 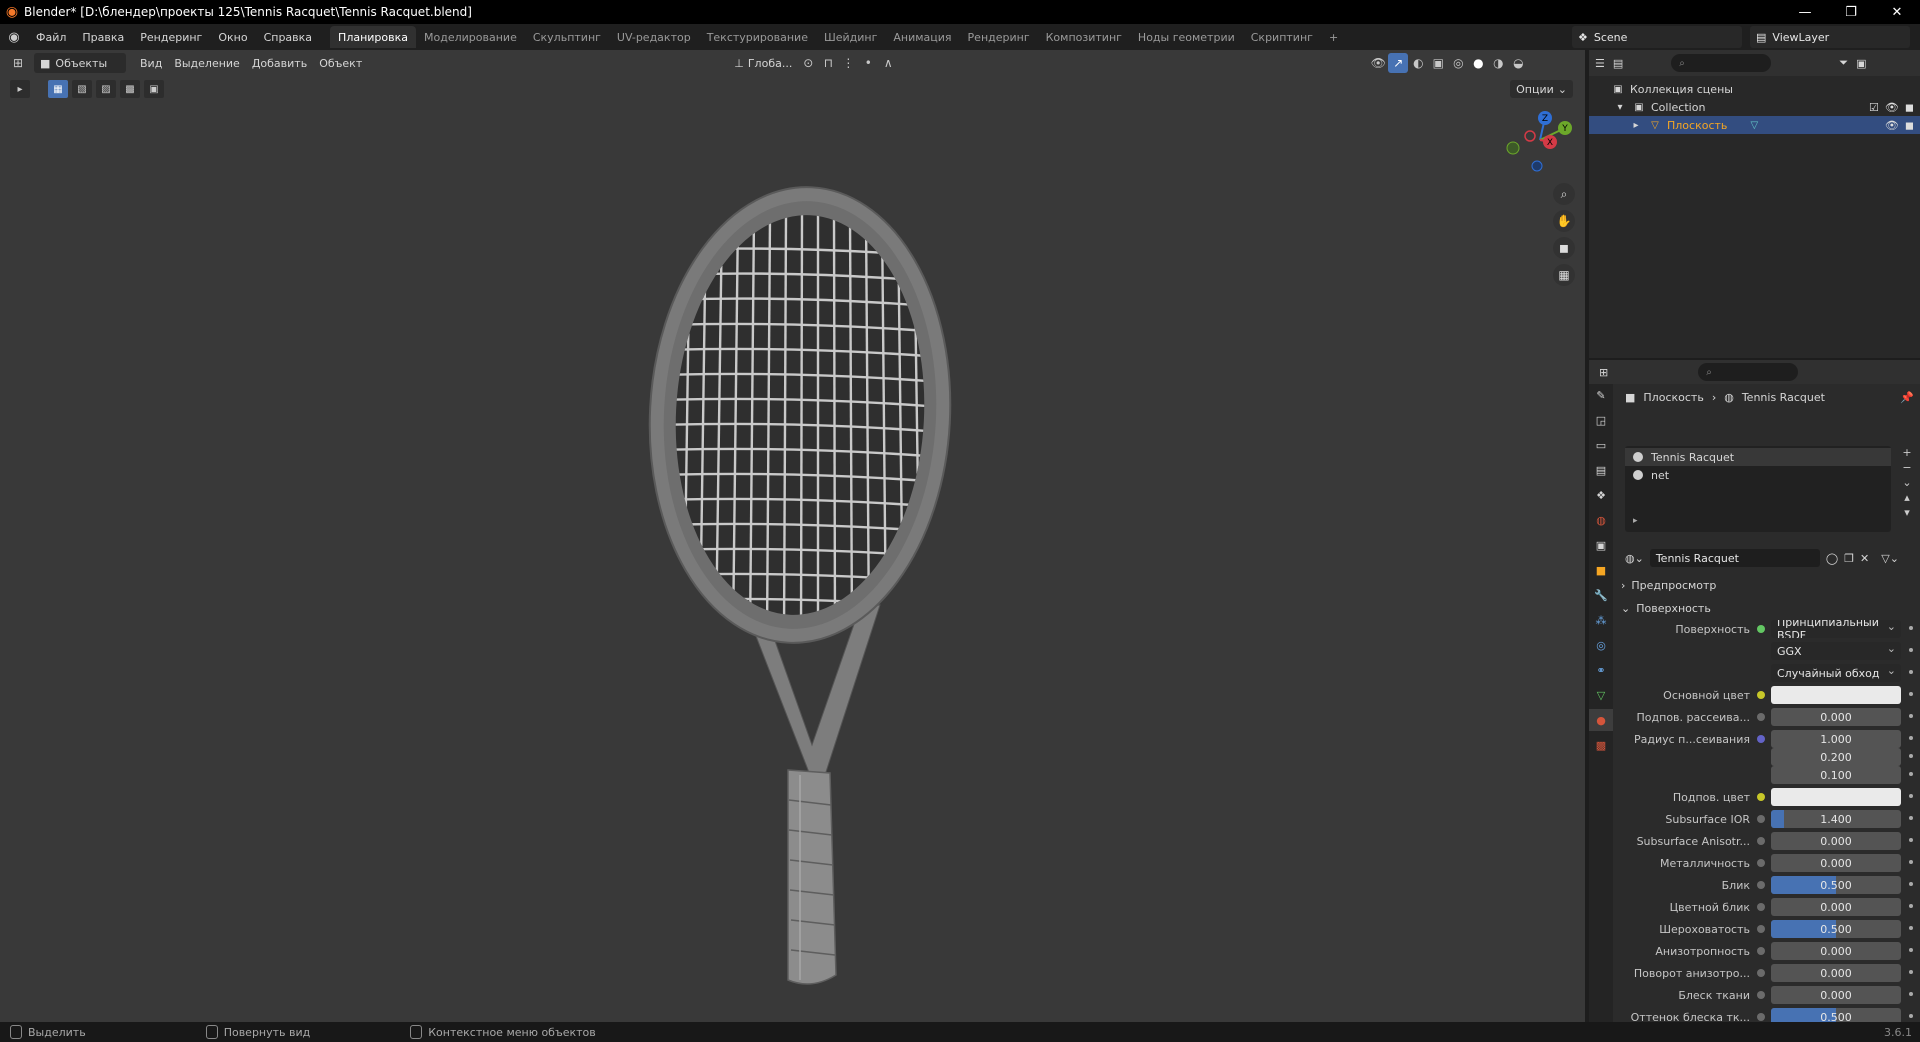 What do you see at coordinates (106, 89) in the screenshot?
I see `select-subtract-icon: ▨` at bounding box center [106, 89].